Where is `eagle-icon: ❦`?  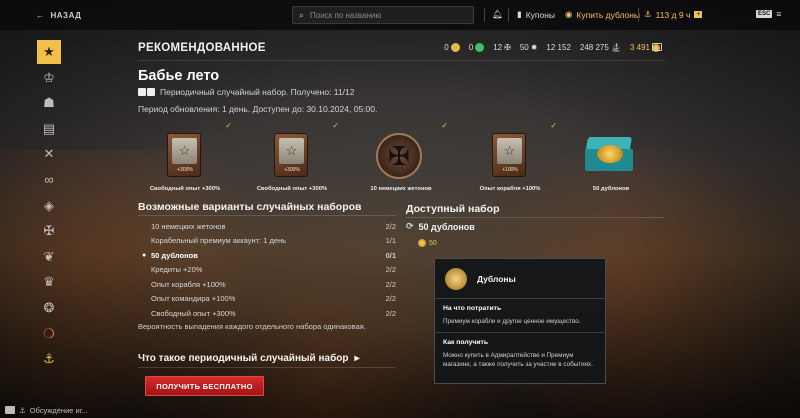
eagle-icon: ❦ is located at coordinates (49, 256).